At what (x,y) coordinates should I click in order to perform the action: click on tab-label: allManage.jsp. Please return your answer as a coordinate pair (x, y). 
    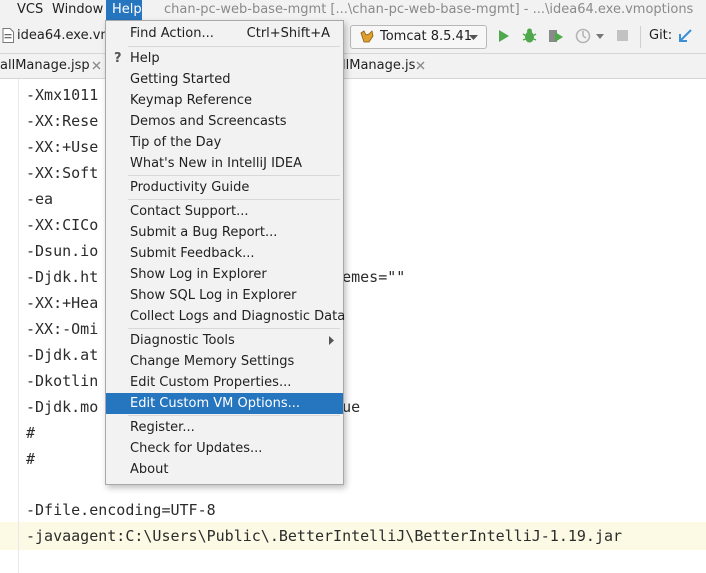
    Looking at the image, I should click on (45, 65).